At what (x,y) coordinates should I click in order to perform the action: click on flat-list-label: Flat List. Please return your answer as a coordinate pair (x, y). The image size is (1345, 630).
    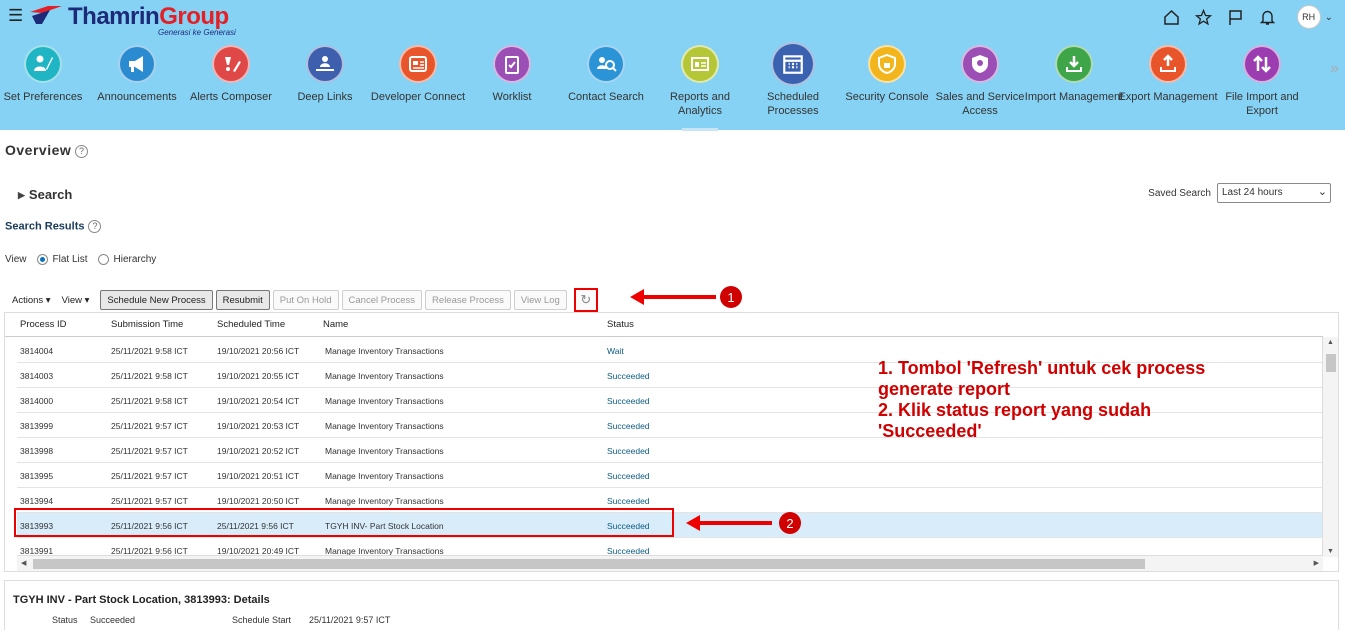
    Looking at the image, I should click on (70, 259).